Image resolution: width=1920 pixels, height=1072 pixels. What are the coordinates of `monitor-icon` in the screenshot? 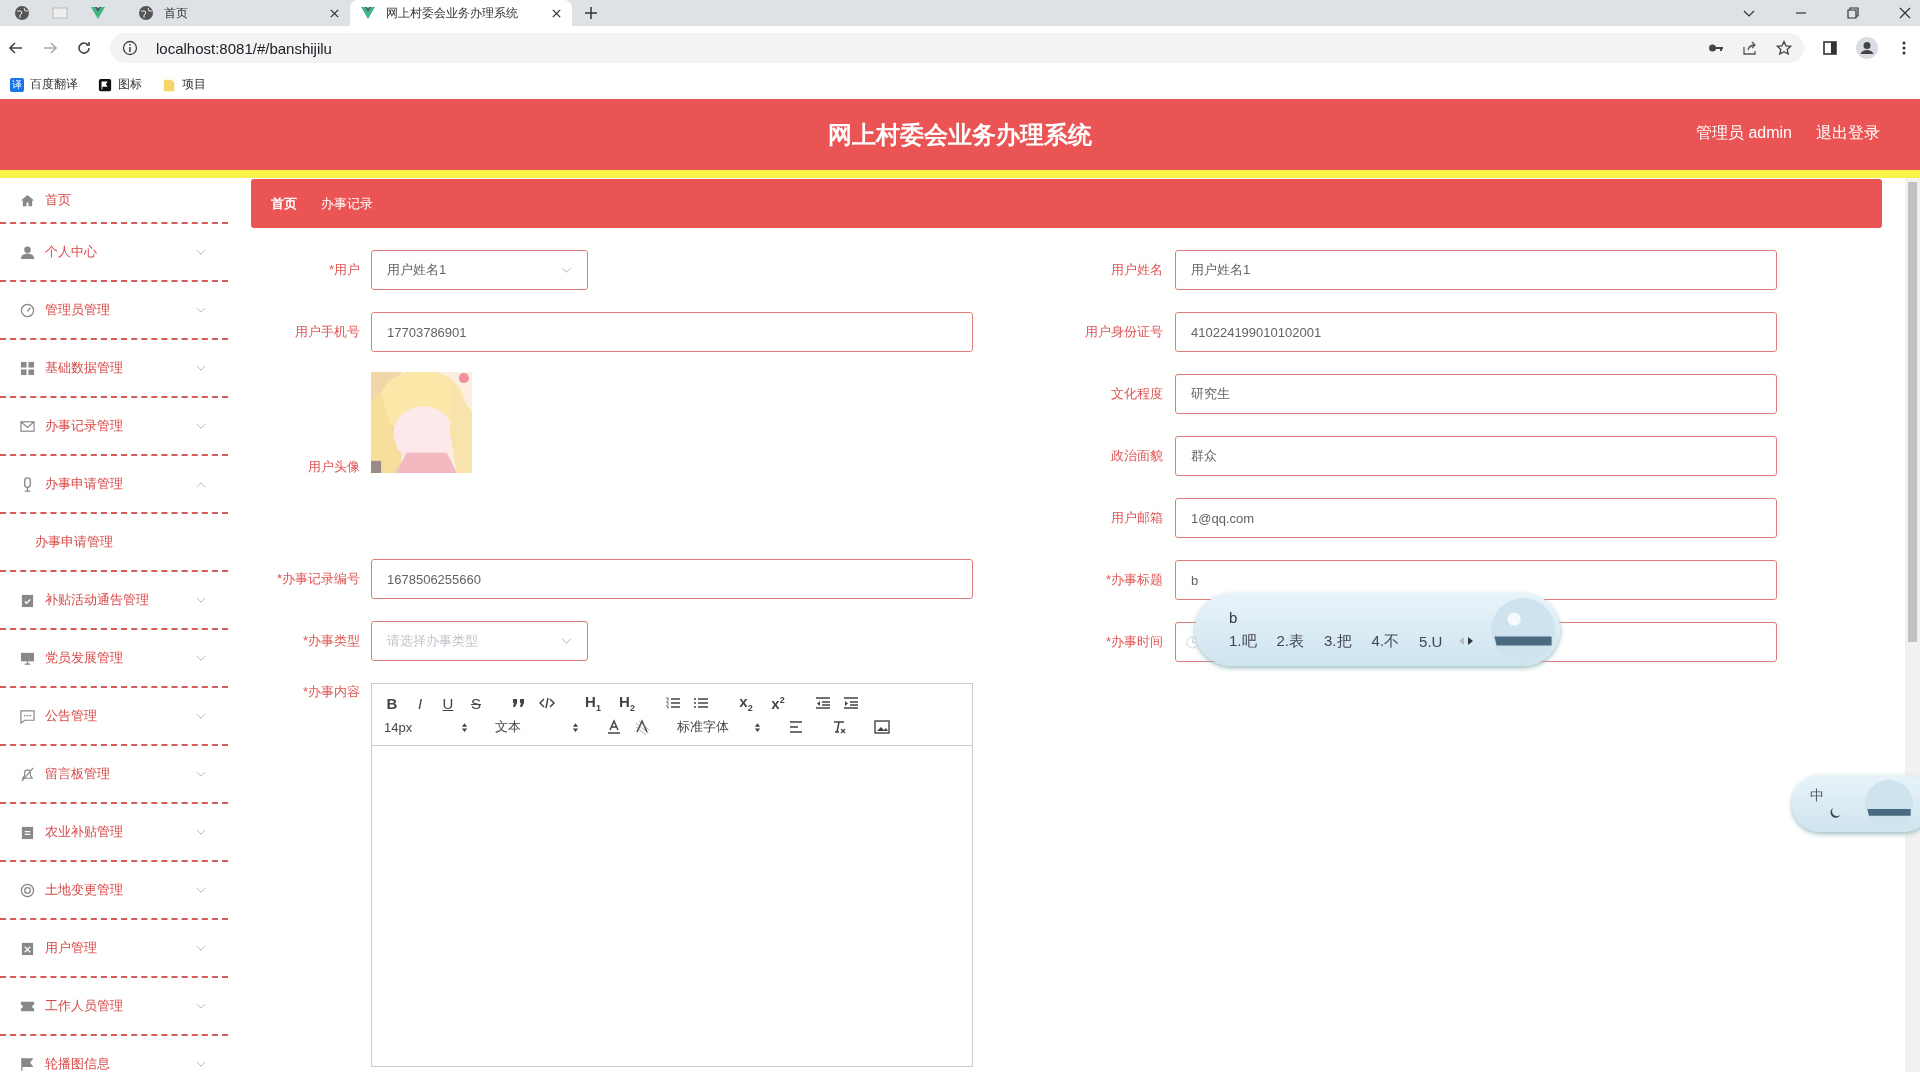 It's located at (27, 658).